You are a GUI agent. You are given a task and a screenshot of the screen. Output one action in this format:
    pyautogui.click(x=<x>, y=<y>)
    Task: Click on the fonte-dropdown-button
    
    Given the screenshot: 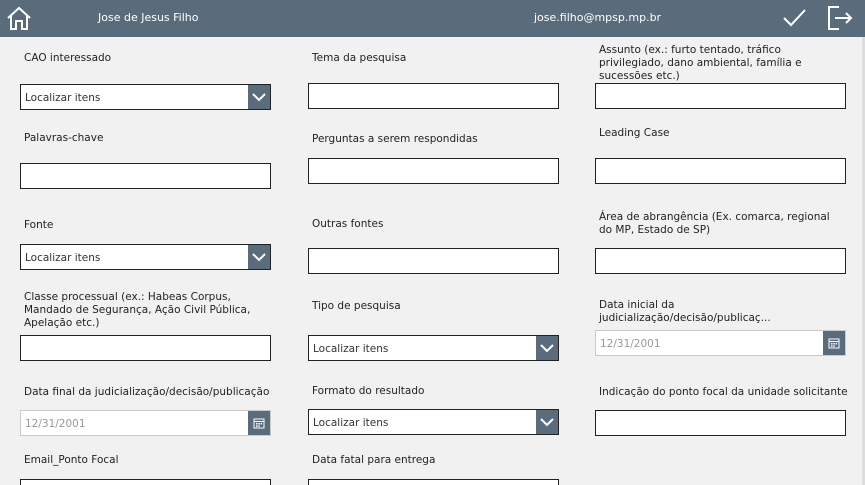 What is the action you would take?
    pyautogui.click(x=259, y=257)
    